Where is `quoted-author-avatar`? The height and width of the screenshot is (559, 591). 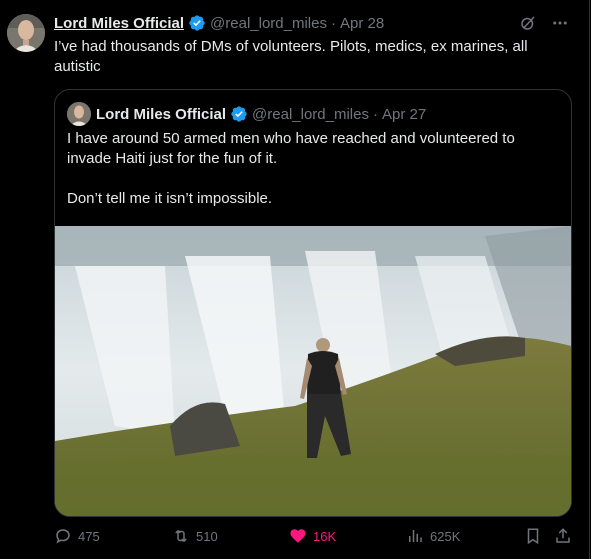 quoted-author-avatar is located at coordinates (79, 114).